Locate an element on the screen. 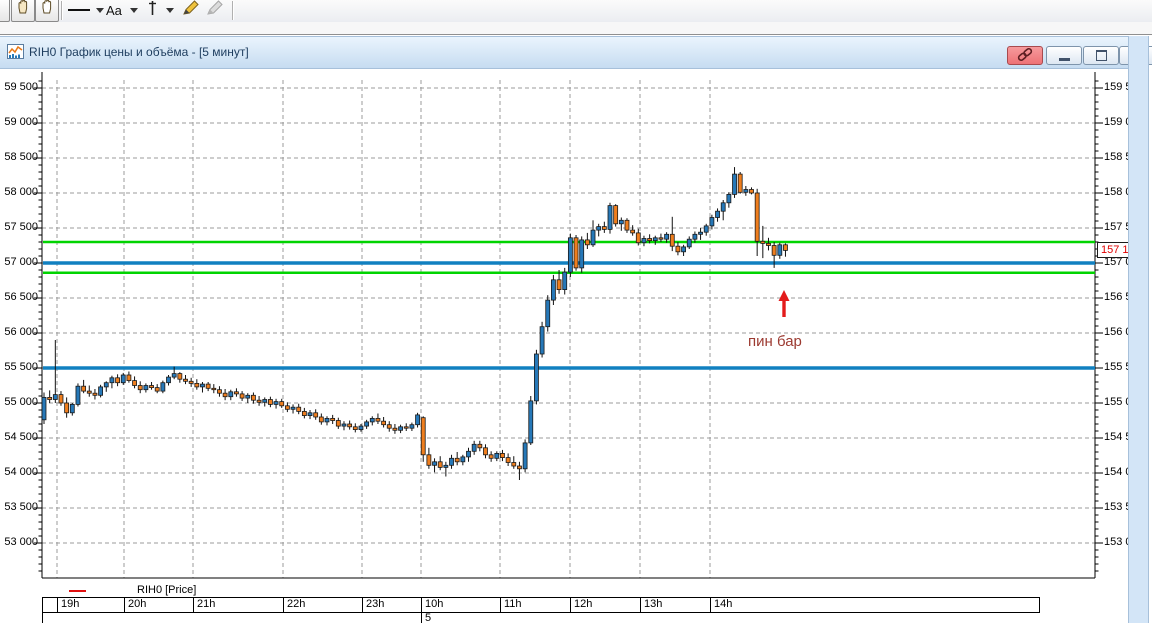 The height and width of the screenshot is (624, 1152). time-cell-10h: 10h is located at coordinates (460, 605).